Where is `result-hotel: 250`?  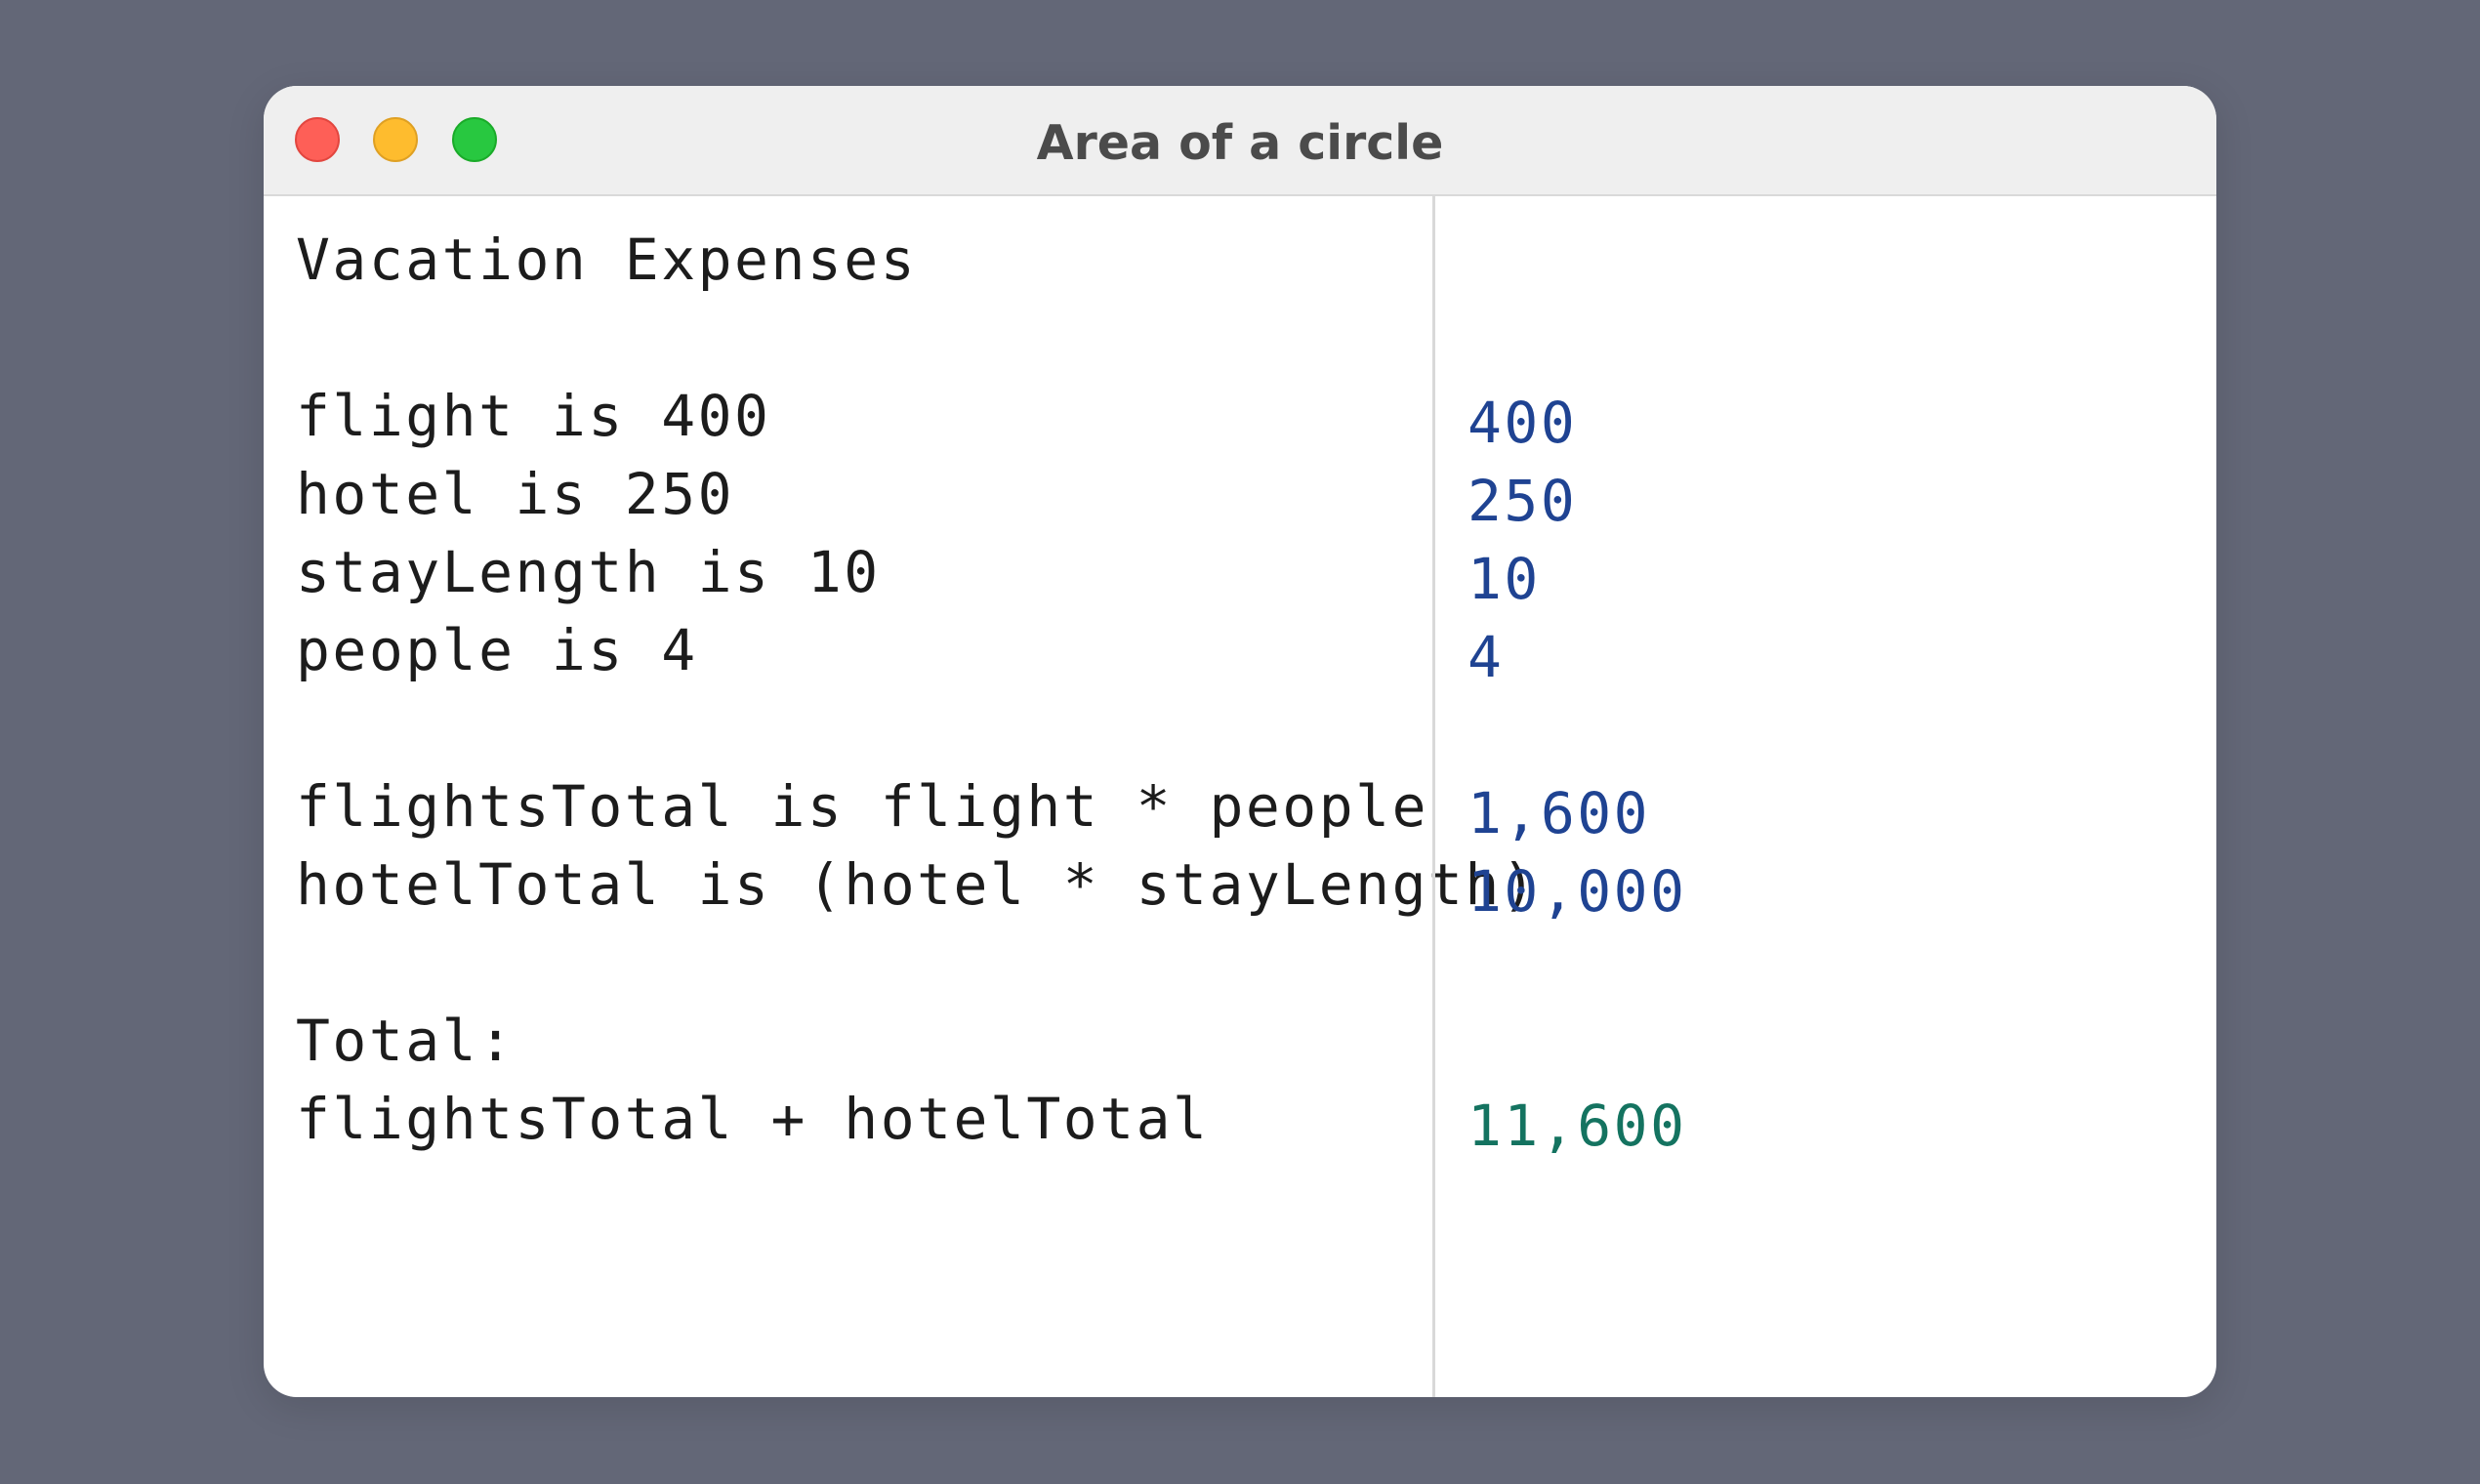 result-hotel: 250 is located at coordinates (1522, 501).